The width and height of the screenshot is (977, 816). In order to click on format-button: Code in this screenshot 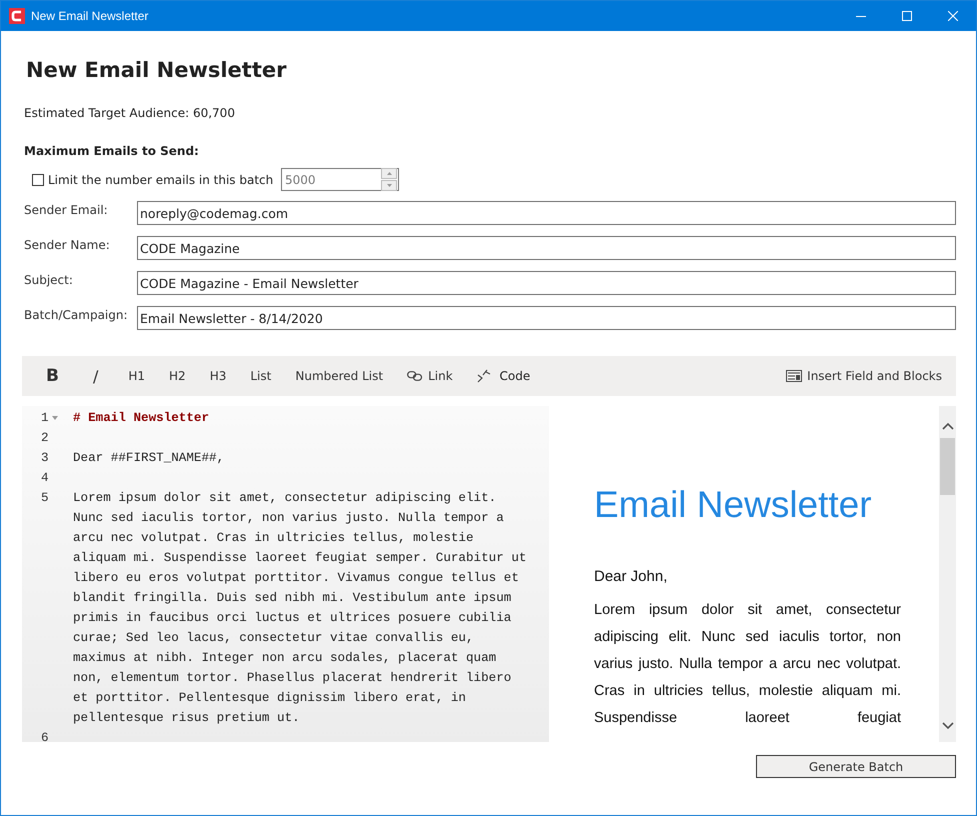, I will do `click(619, 376)`.